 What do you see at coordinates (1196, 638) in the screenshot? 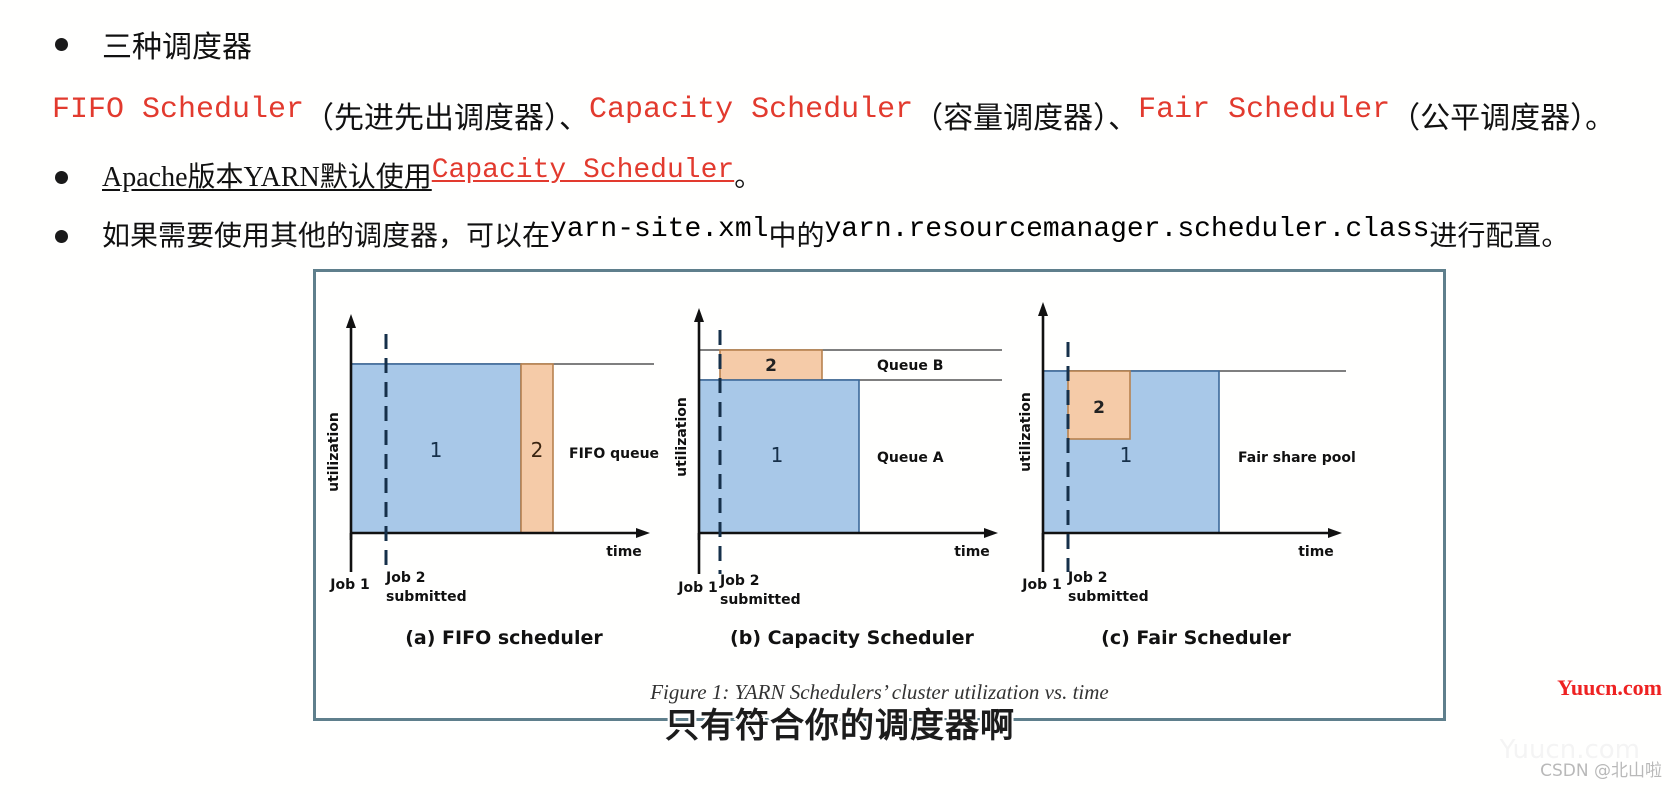
I see `panel-caption-fair: (c) Fair Scheduler` at bounding box center [1196, 638].